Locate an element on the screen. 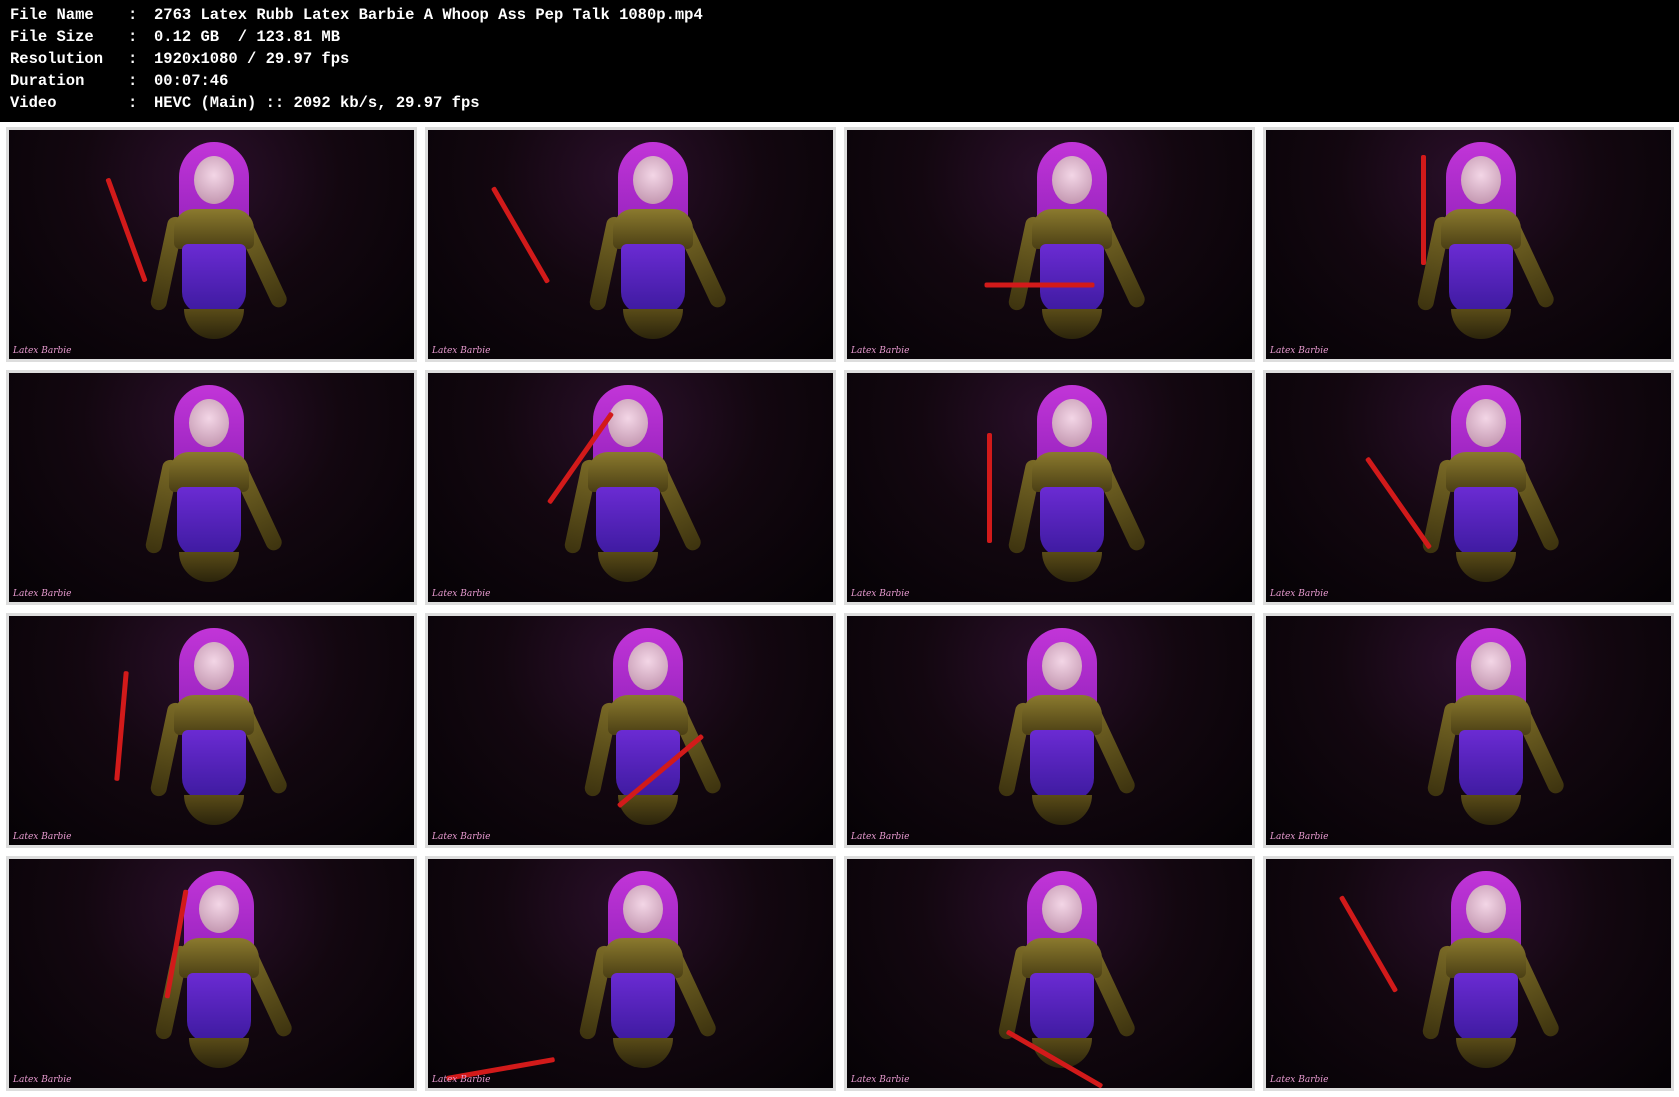 This screenshot has width=1679, height=1097. info-row-duration: Duration : 00:07:46 is located at coordinates (844, 81).